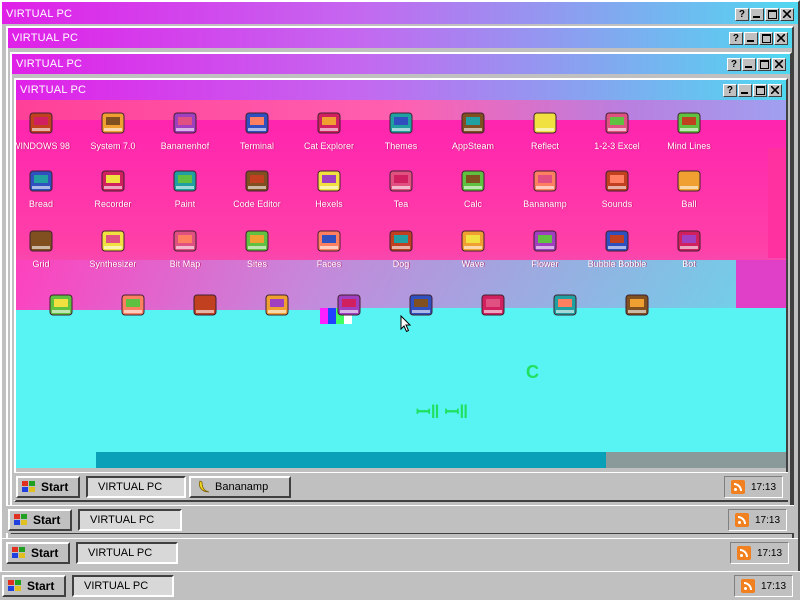  What do you see at coordinates (43, 146) in the screenshot?
I see `desktop-icon-label: WINDOWS 98` at bounding box center [43, 146].